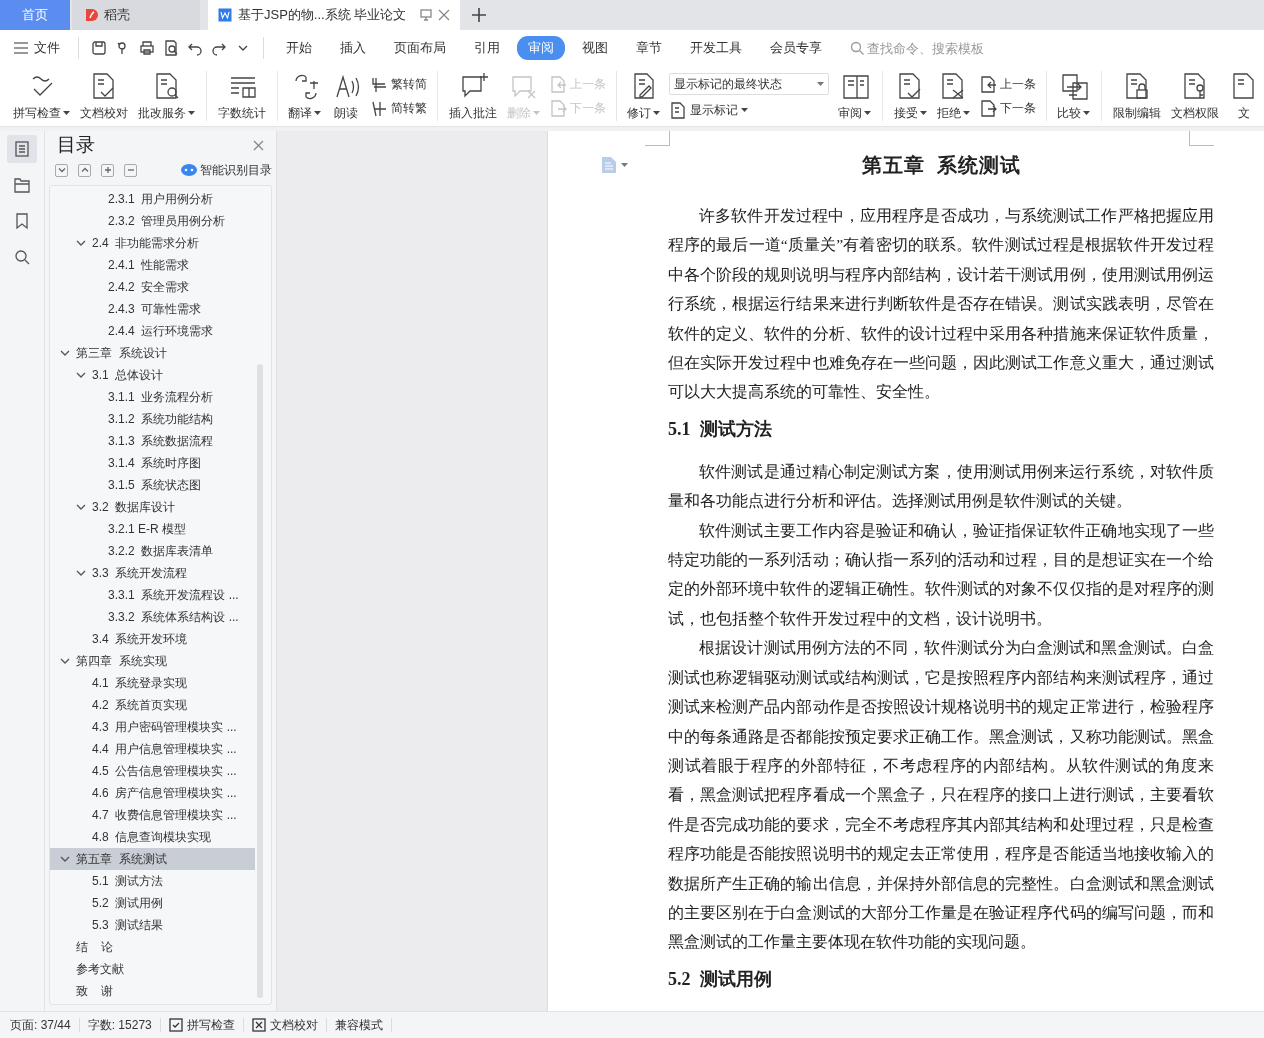 The height and width of the screenshot is (1038, 1264). I want to click on toc-item: 3.4 系统开发环境, so click(152, 639).